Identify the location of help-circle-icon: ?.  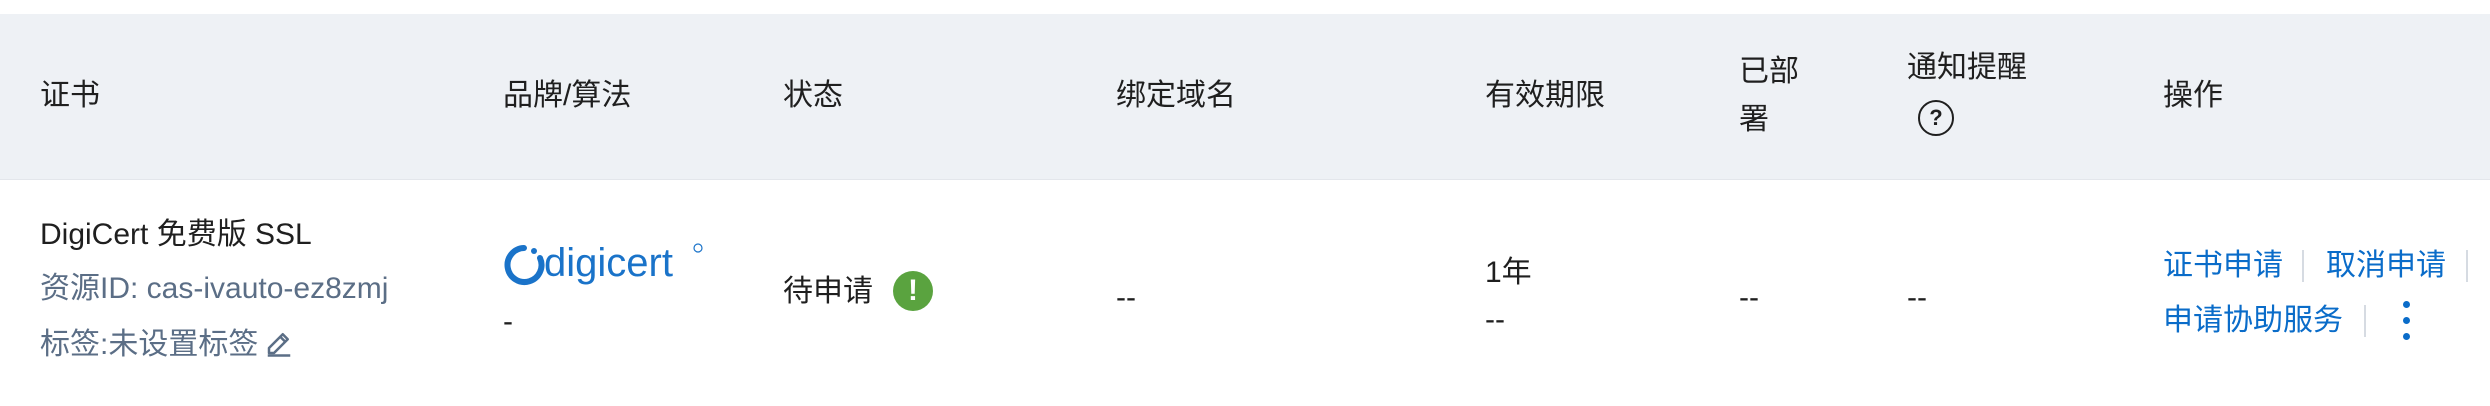
(1936, 118).